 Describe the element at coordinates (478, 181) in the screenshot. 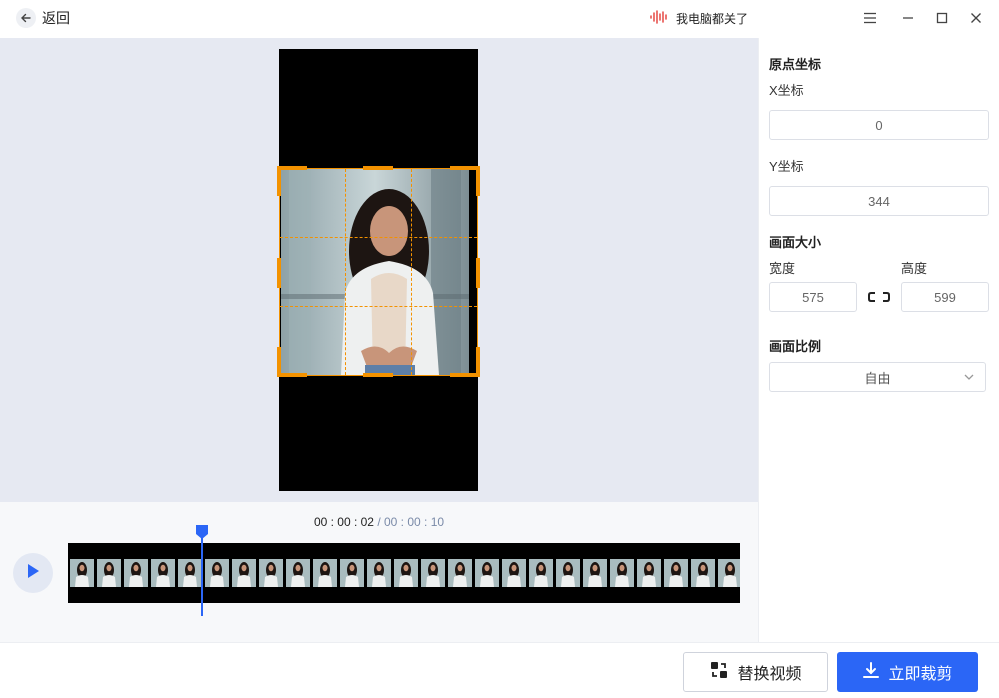

I see `crop-handle-top-right` at that location.